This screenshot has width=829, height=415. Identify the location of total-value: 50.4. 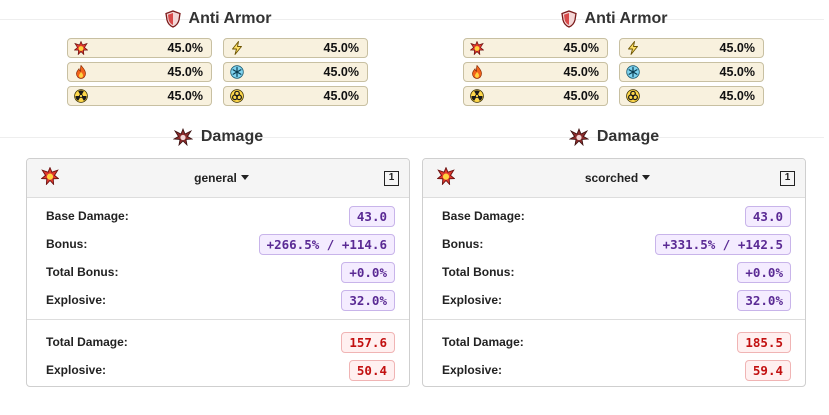
(371, 370).